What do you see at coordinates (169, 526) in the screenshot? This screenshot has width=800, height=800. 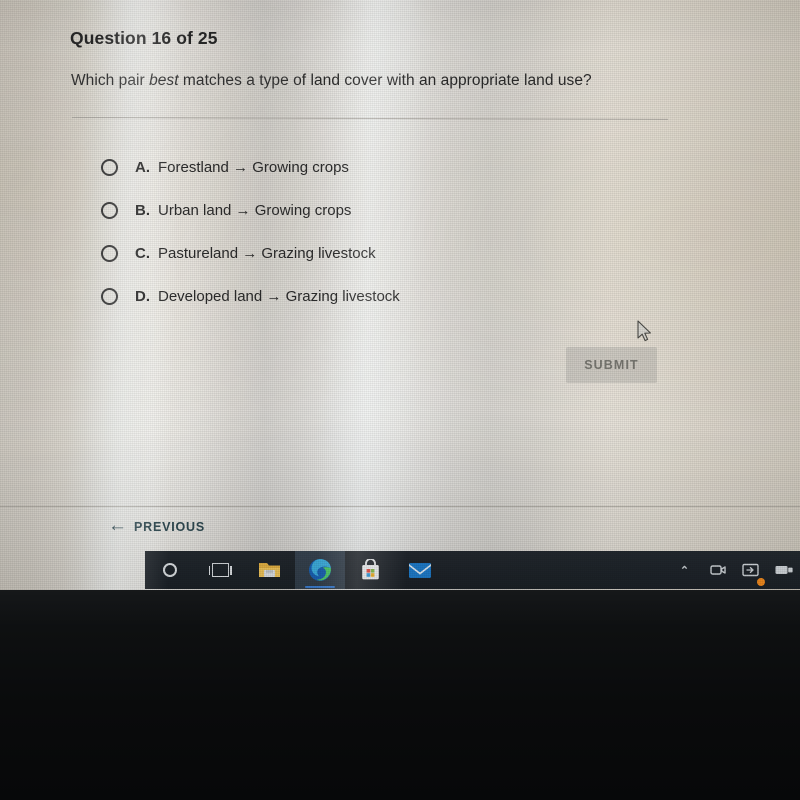 I see `previous-button-label: PREVIOUS` at bounding box center [169, 526].